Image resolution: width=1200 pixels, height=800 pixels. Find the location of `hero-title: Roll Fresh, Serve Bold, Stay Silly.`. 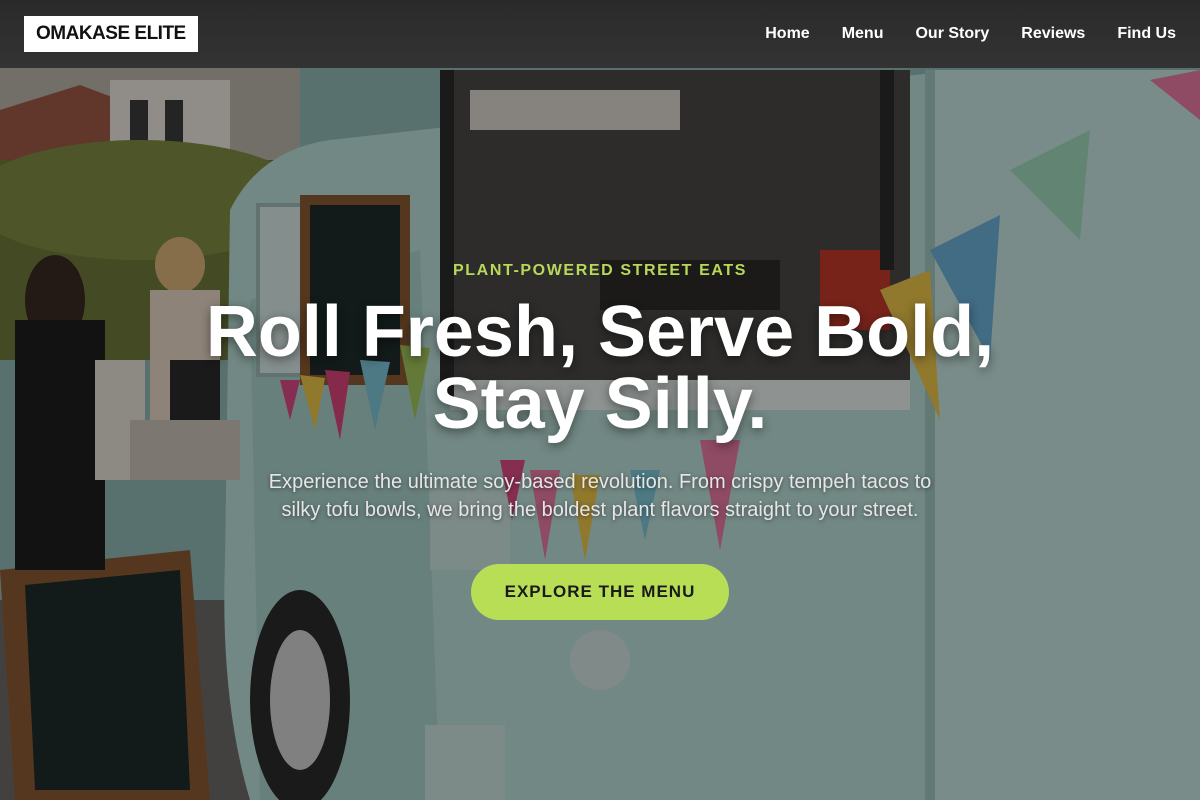

hero-title: Roll Fresh, Serve Bold, Stay Silly. is located at coordinates (600, 368).